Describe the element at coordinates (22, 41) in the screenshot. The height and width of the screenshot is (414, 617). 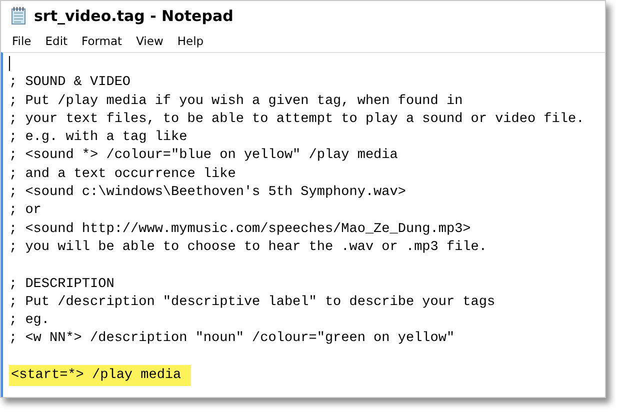
I see `menu-item: File` at that location.